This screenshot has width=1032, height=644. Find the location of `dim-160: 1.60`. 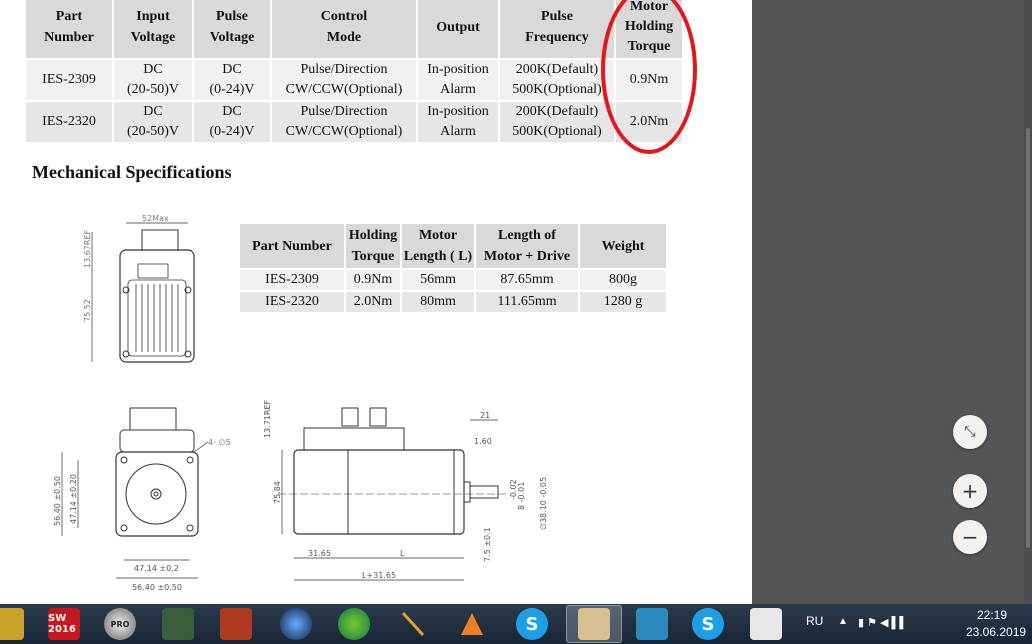

dim-160: 1.60 is located at coordinates (483, 441).